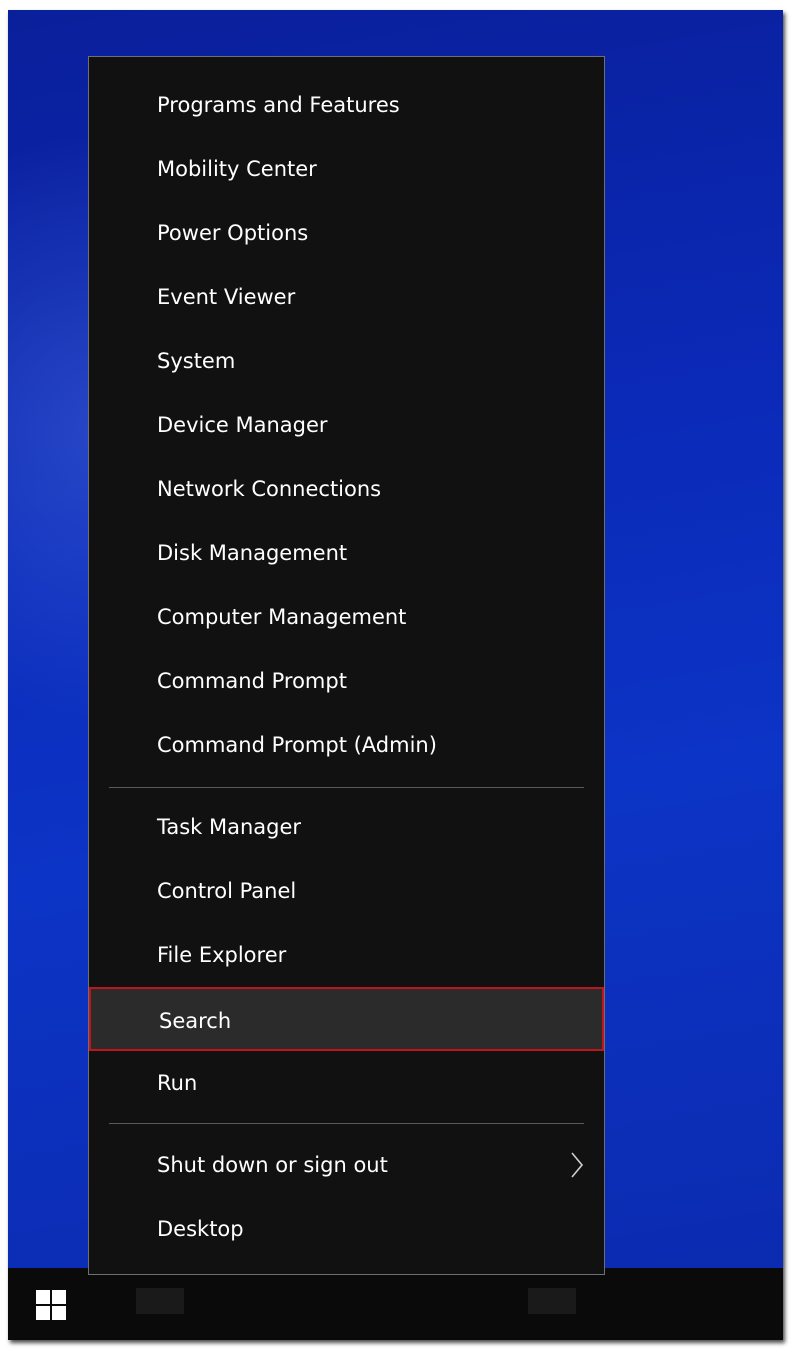  What do you see at coordinates (346, 553) in the screenshot?
I see `menu-item-disk-management: Disk Management` at bounding box center [346, 553].